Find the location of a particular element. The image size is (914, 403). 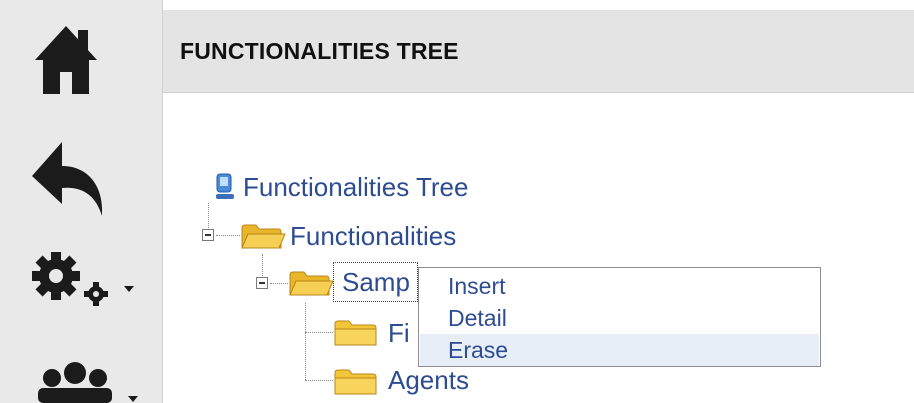

menu-item-detail: Detail is located at coordinates (619, 318).